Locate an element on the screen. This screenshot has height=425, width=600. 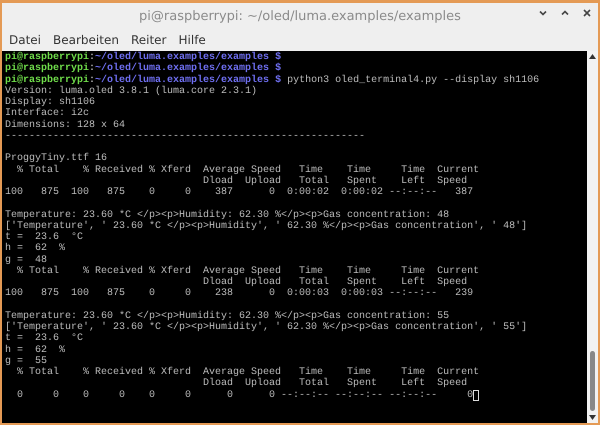
menu-item: Bearbeiten is located at coordinates (86, 40).